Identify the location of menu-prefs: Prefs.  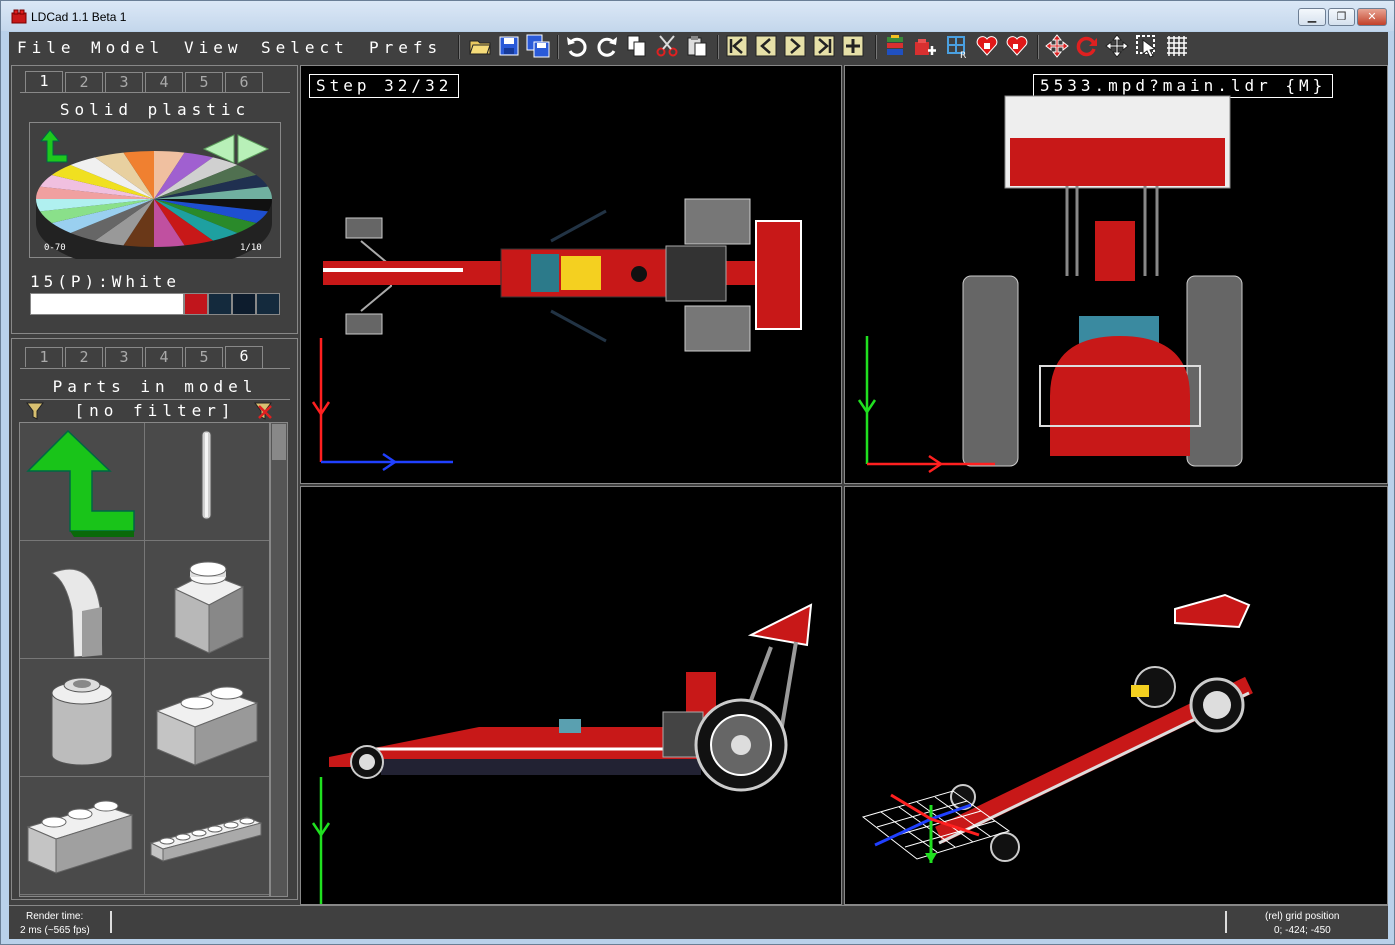
(405, 47).